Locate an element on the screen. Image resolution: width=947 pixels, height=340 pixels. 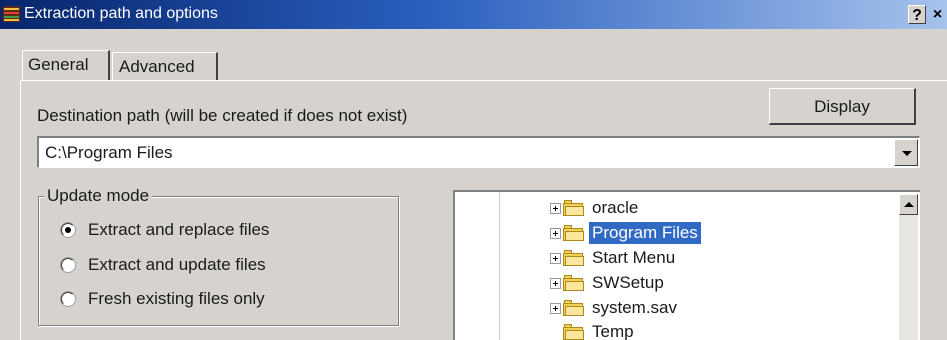
tree-item-program-files: Program Files is located at coordinates (625, 233).